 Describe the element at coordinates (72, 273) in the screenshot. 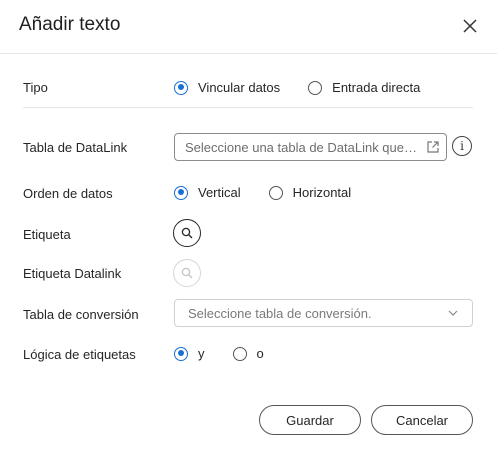

I see `etiqueta-datalink-label: Etiqueta Datalink` at that location.